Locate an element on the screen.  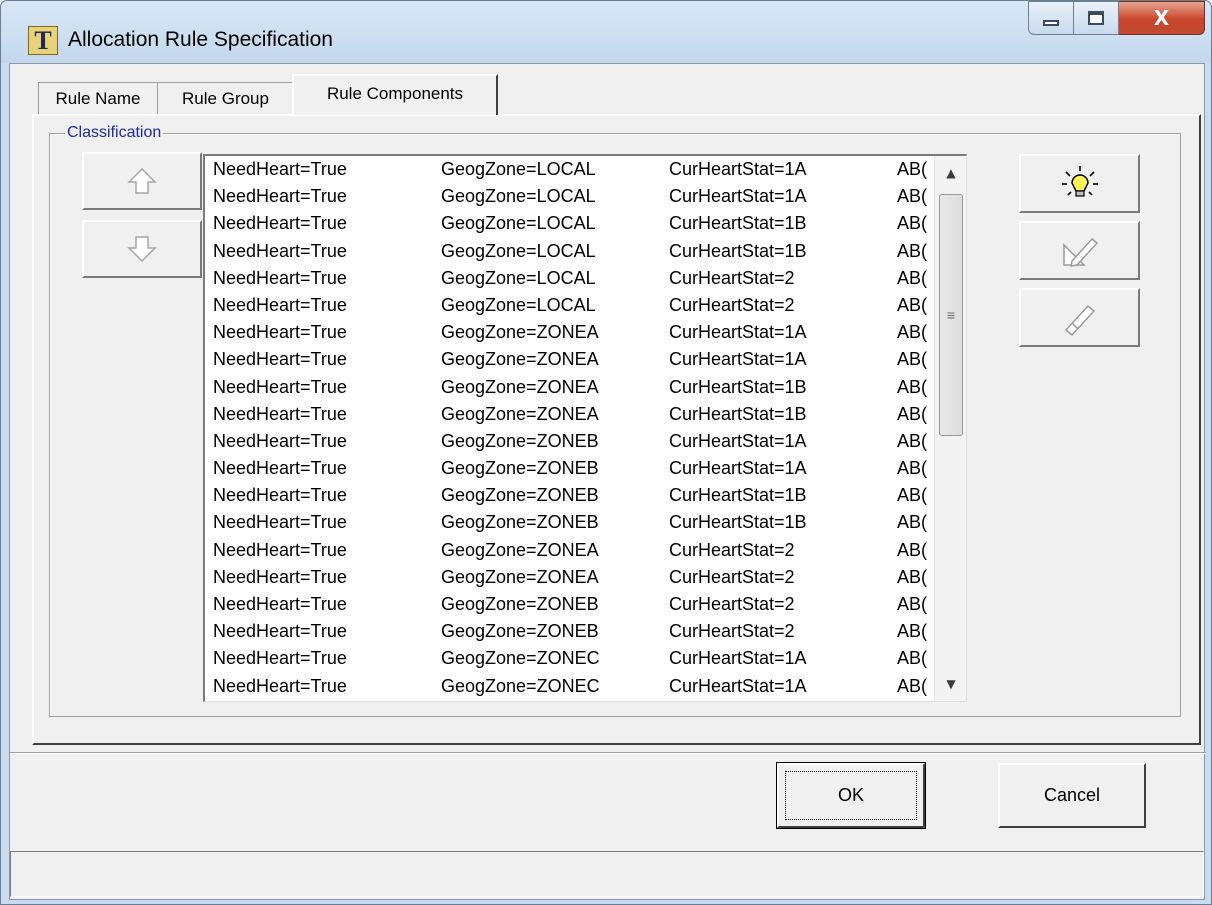
move-down-button is located at coordinates (142, 249).